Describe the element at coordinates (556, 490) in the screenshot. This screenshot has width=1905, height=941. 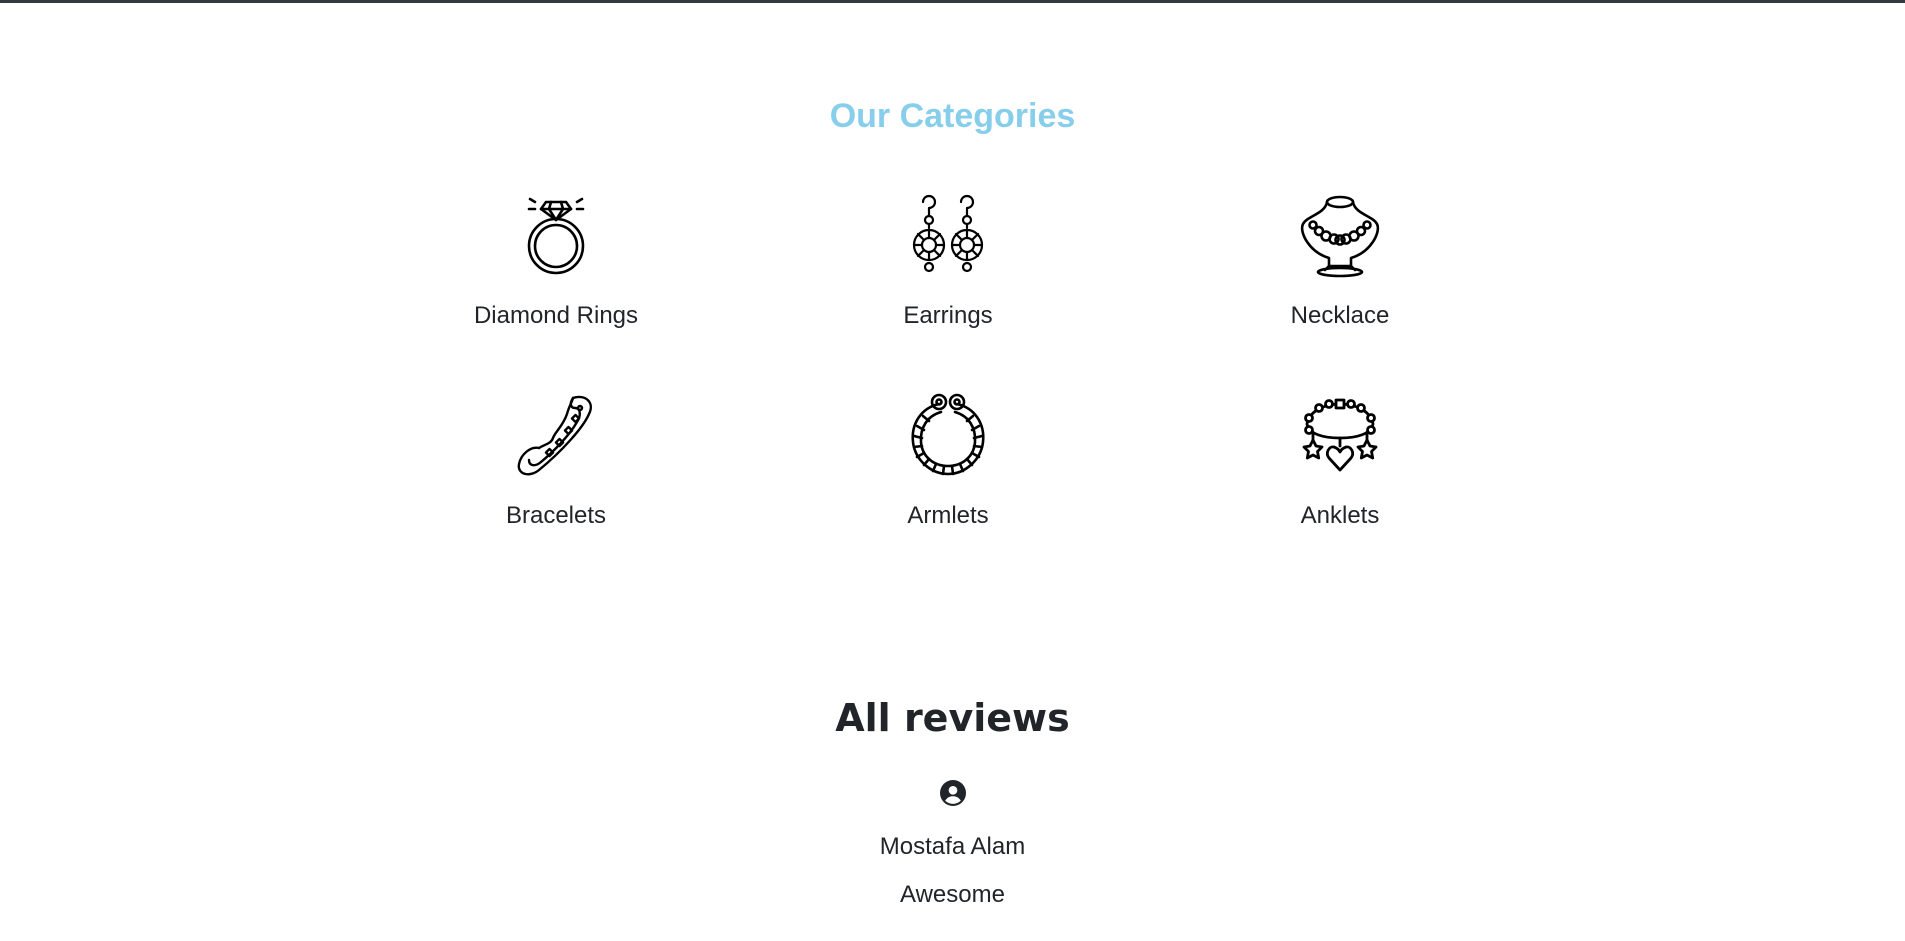
I see `category-bracelets: Bracelets` at that location.